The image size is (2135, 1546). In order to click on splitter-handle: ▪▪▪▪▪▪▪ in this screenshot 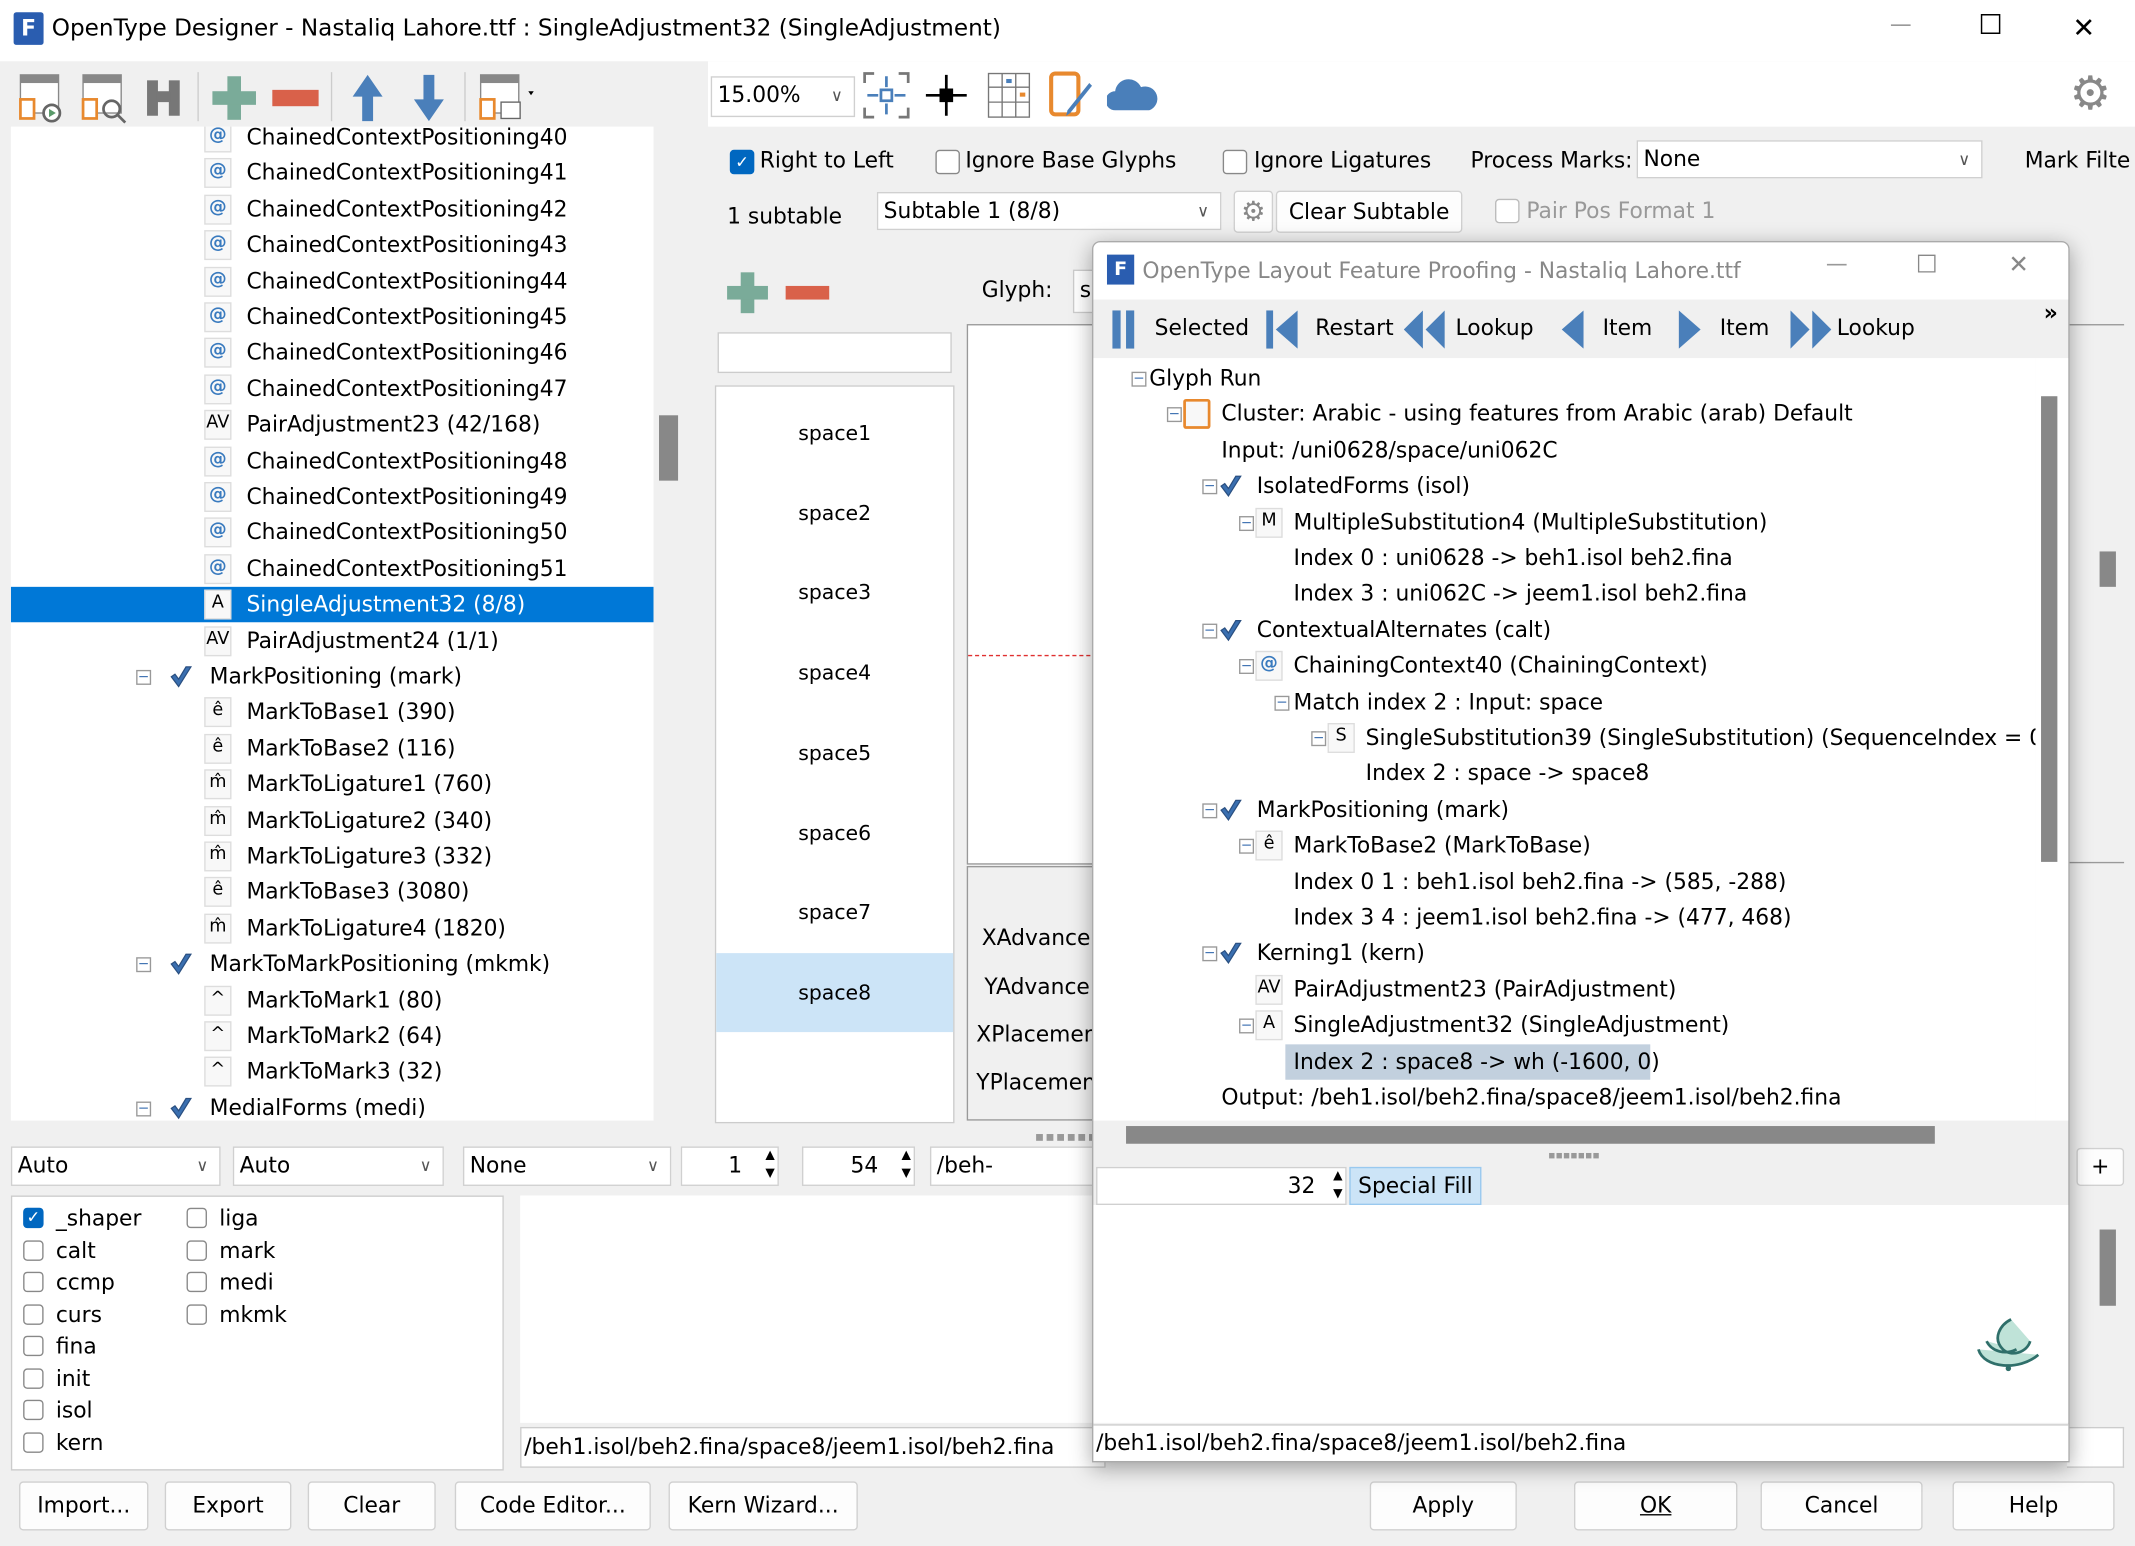, I will do `click(1574, 1155)`.